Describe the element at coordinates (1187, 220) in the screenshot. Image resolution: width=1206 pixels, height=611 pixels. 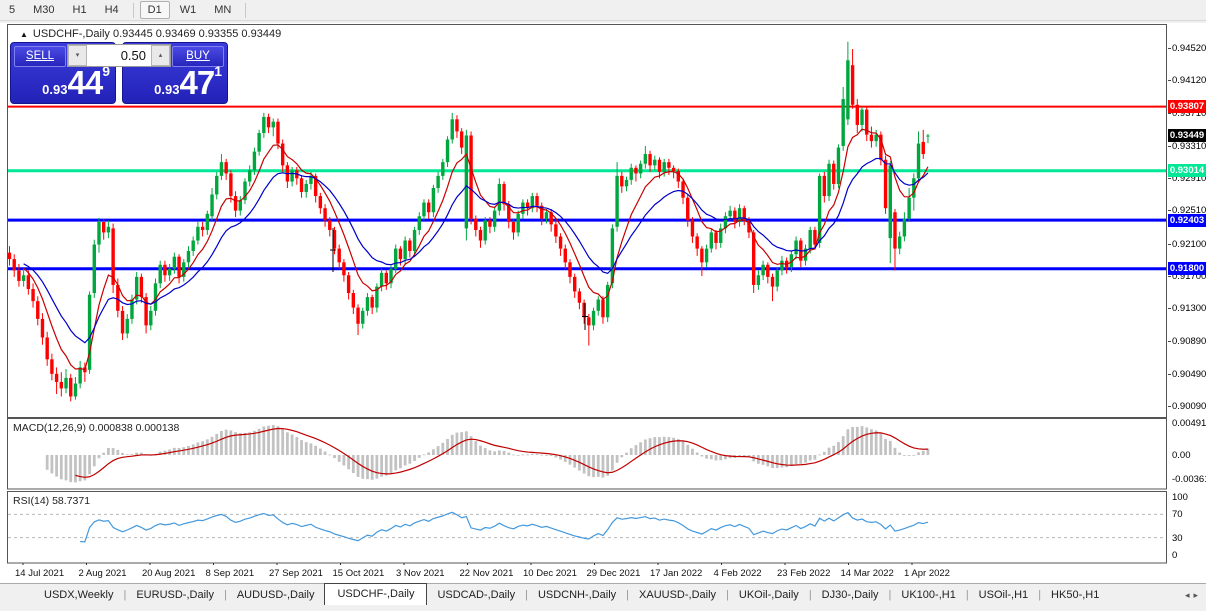
I see `price-level-badge: 0.92403` at that location.